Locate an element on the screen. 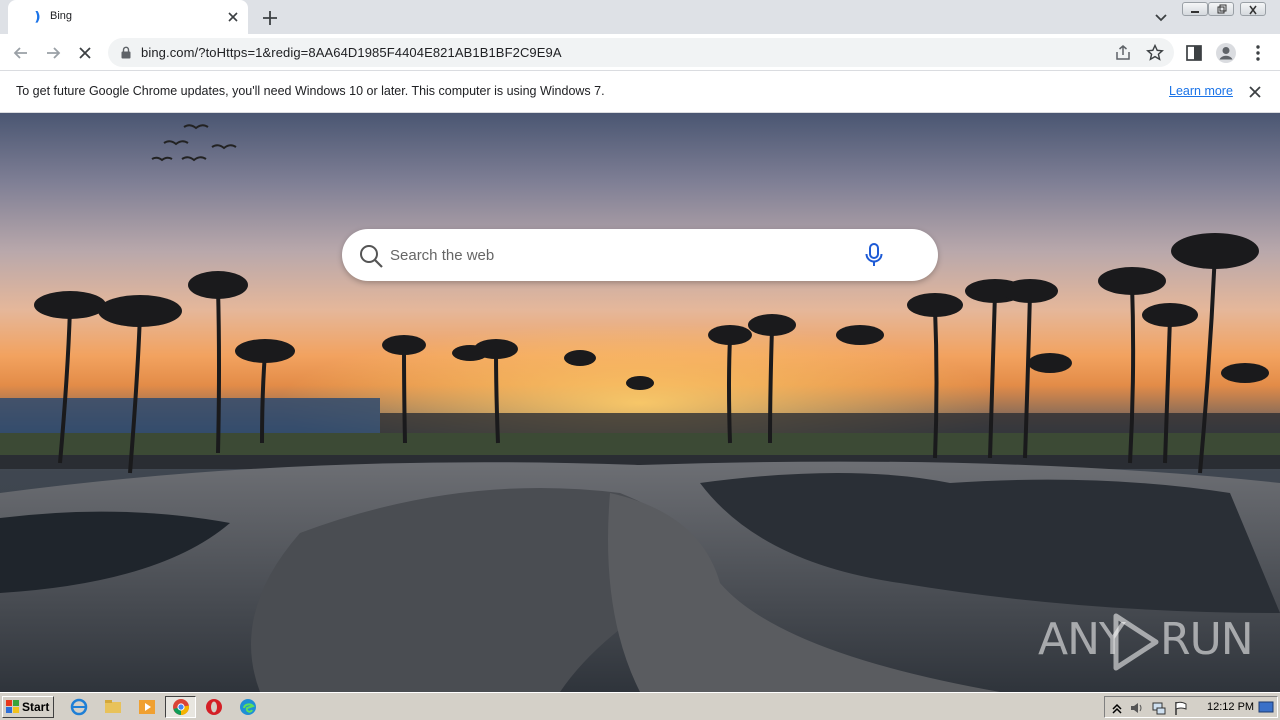 This screenshot has height=720, width=1280. share-icon is located at coordinates (1123, 53).